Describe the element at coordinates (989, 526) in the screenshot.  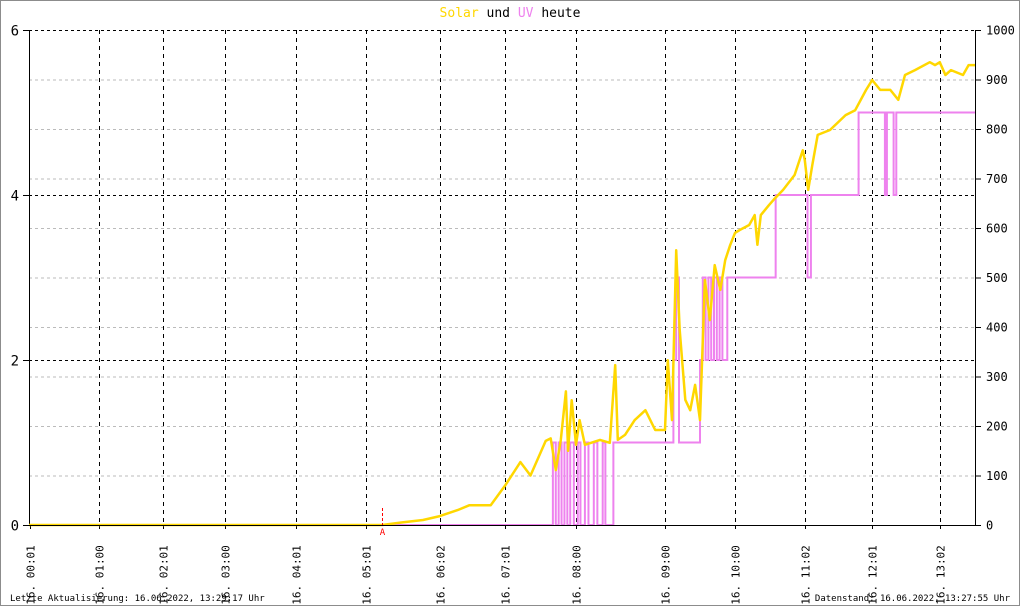
I see `right-tick-label: 0` at that location.